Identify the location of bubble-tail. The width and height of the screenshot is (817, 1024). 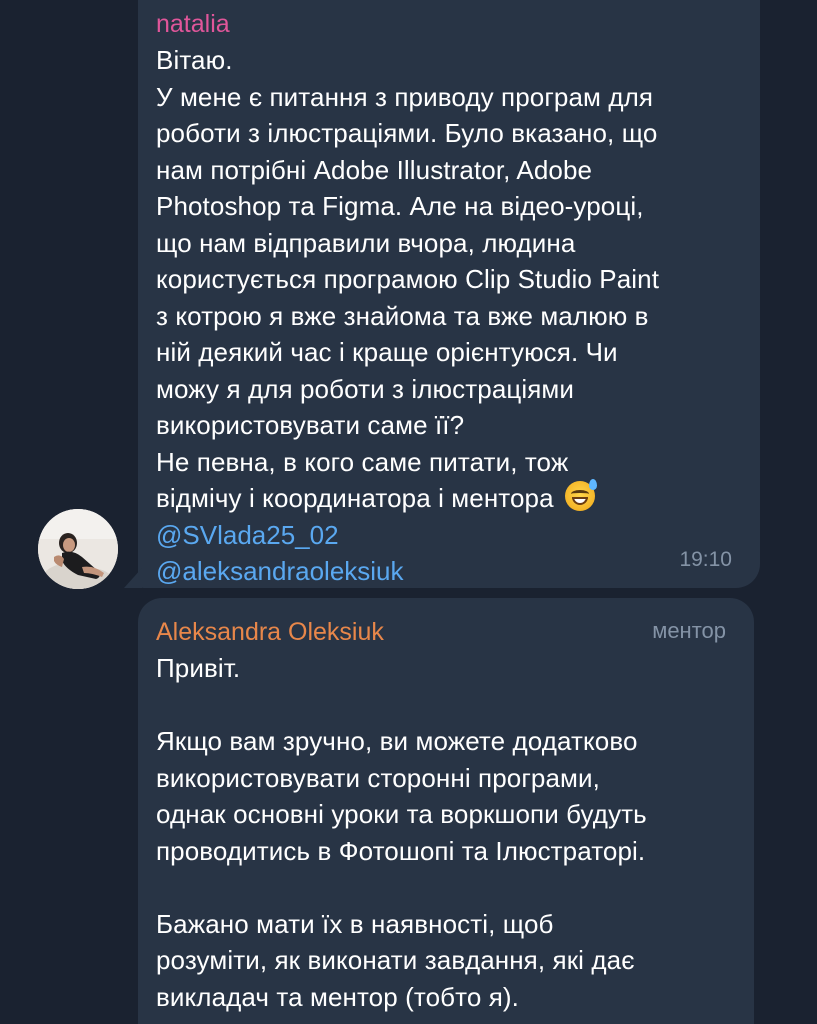
(133, 578).